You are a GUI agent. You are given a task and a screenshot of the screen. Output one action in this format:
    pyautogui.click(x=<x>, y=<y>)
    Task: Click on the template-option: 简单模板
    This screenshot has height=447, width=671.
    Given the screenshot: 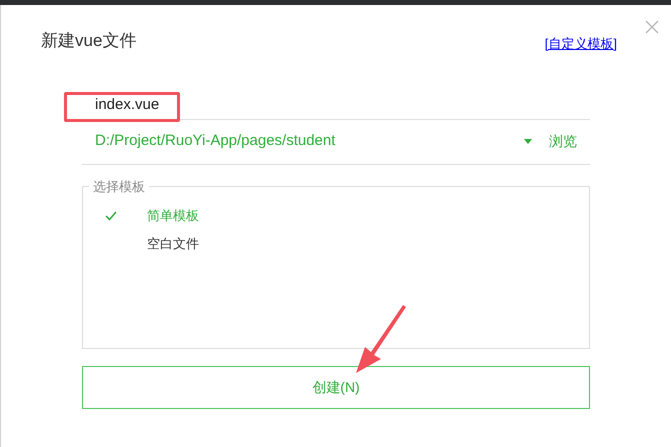 What is the action you would take?
    pyautogui.click(x=173, y=216)
    